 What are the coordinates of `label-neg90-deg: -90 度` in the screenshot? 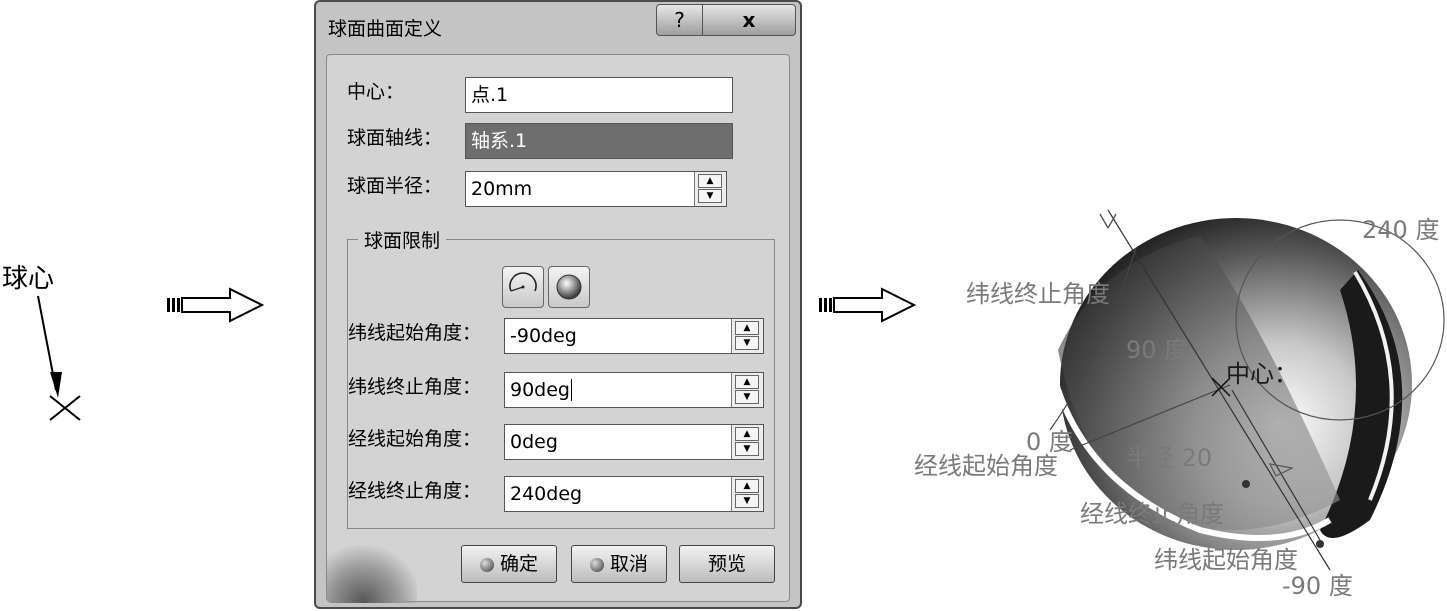 It's located at (1317, 586).